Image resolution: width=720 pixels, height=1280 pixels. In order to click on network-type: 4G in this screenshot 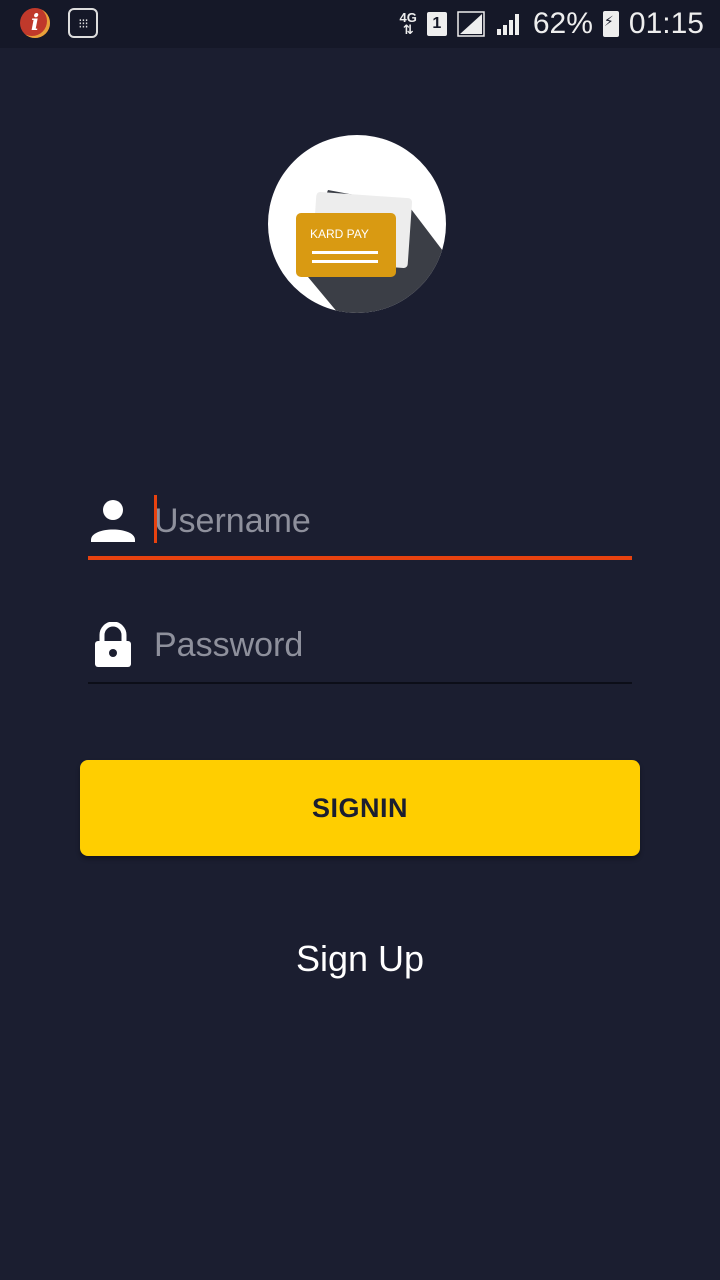, I will do `click(408, 17)`.